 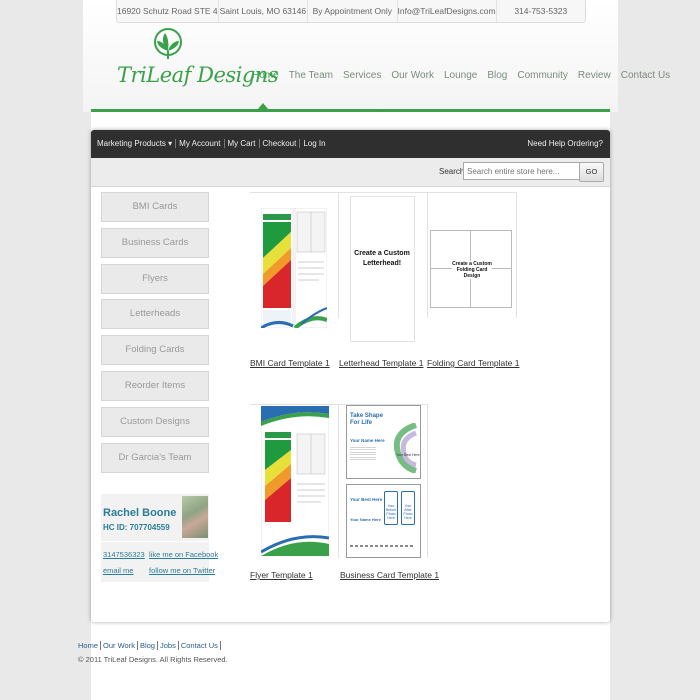 What do you see at coordinates (155, 458) in the screenshot?
I see `sidebar-item-dr-garcias-team: Dr Garcia's Team` at bounding box center [155, 458].